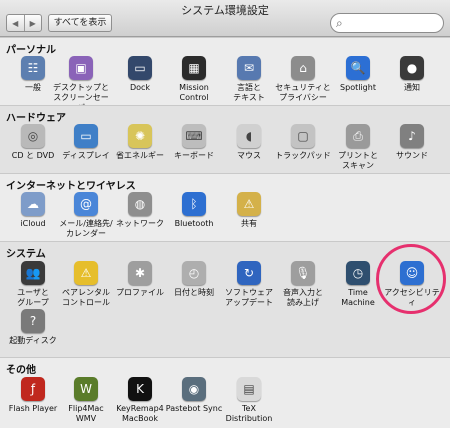  Describe the element at coordinates (140, 273) in the screenshot. I see `profiles-icon: ✱` at that location.